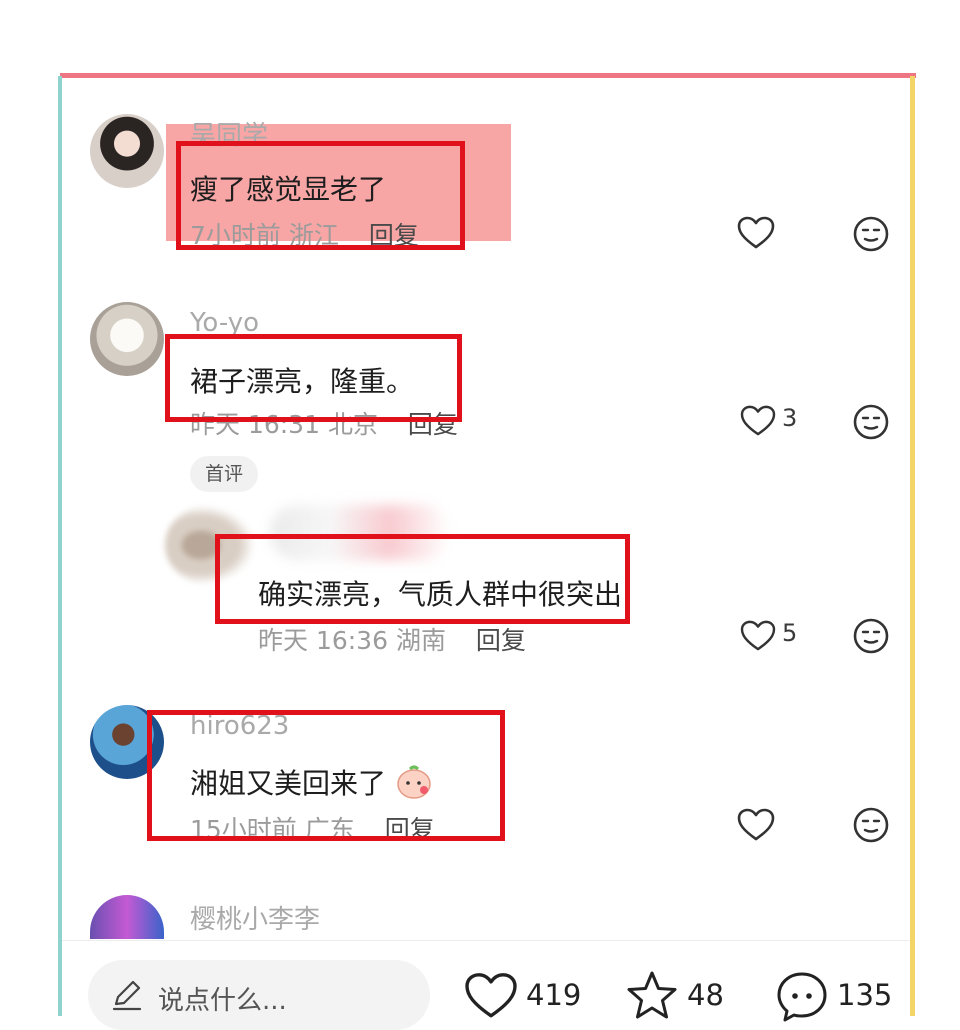  Describe the element at coordinates (255, 917) in the screenshot. I see `comment-username: 樱桃小李李` at that location.